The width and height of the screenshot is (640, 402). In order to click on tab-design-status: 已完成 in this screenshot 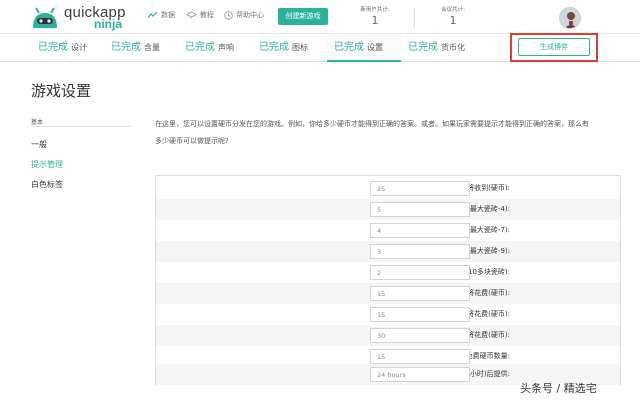, I will do `click(53, 47)`.